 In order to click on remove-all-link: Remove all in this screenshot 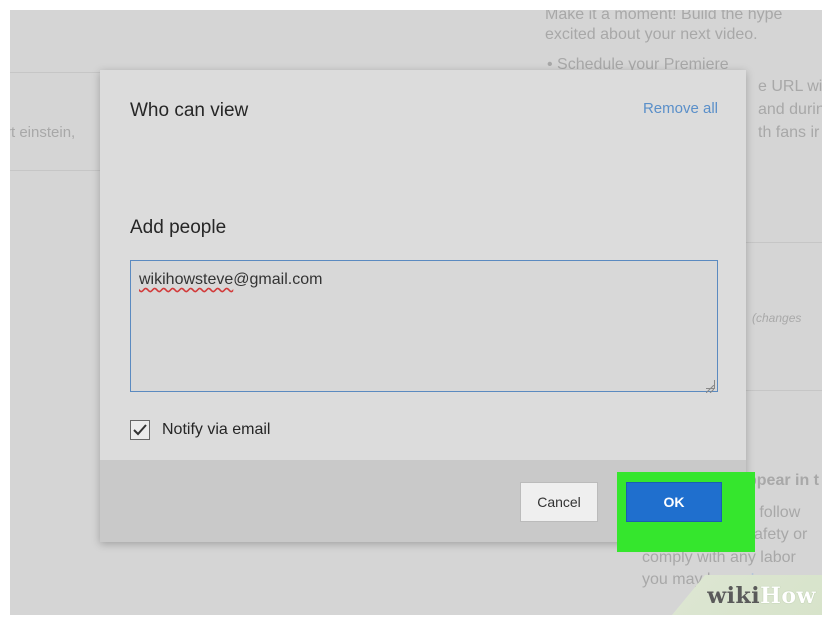, I will do `click(680, 108)`.